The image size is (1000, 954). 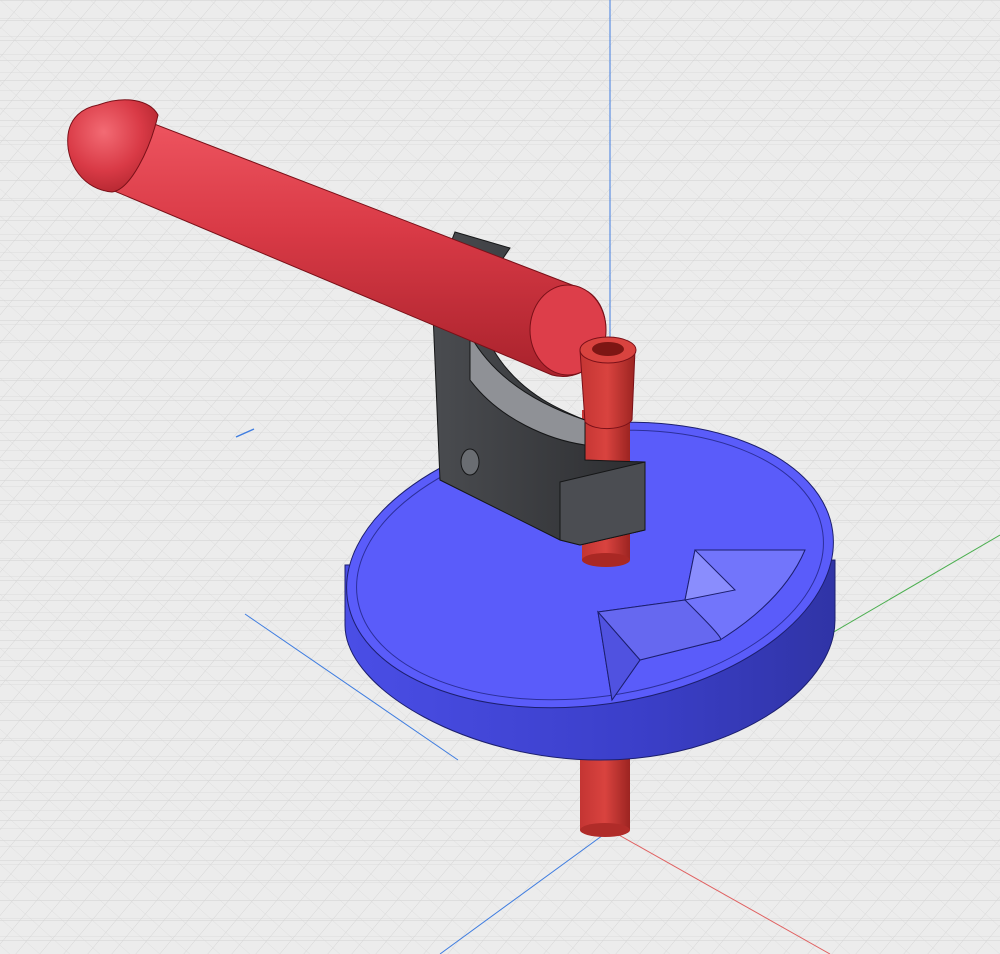 I want to click on riser-tube, so click(x=608, y=382).